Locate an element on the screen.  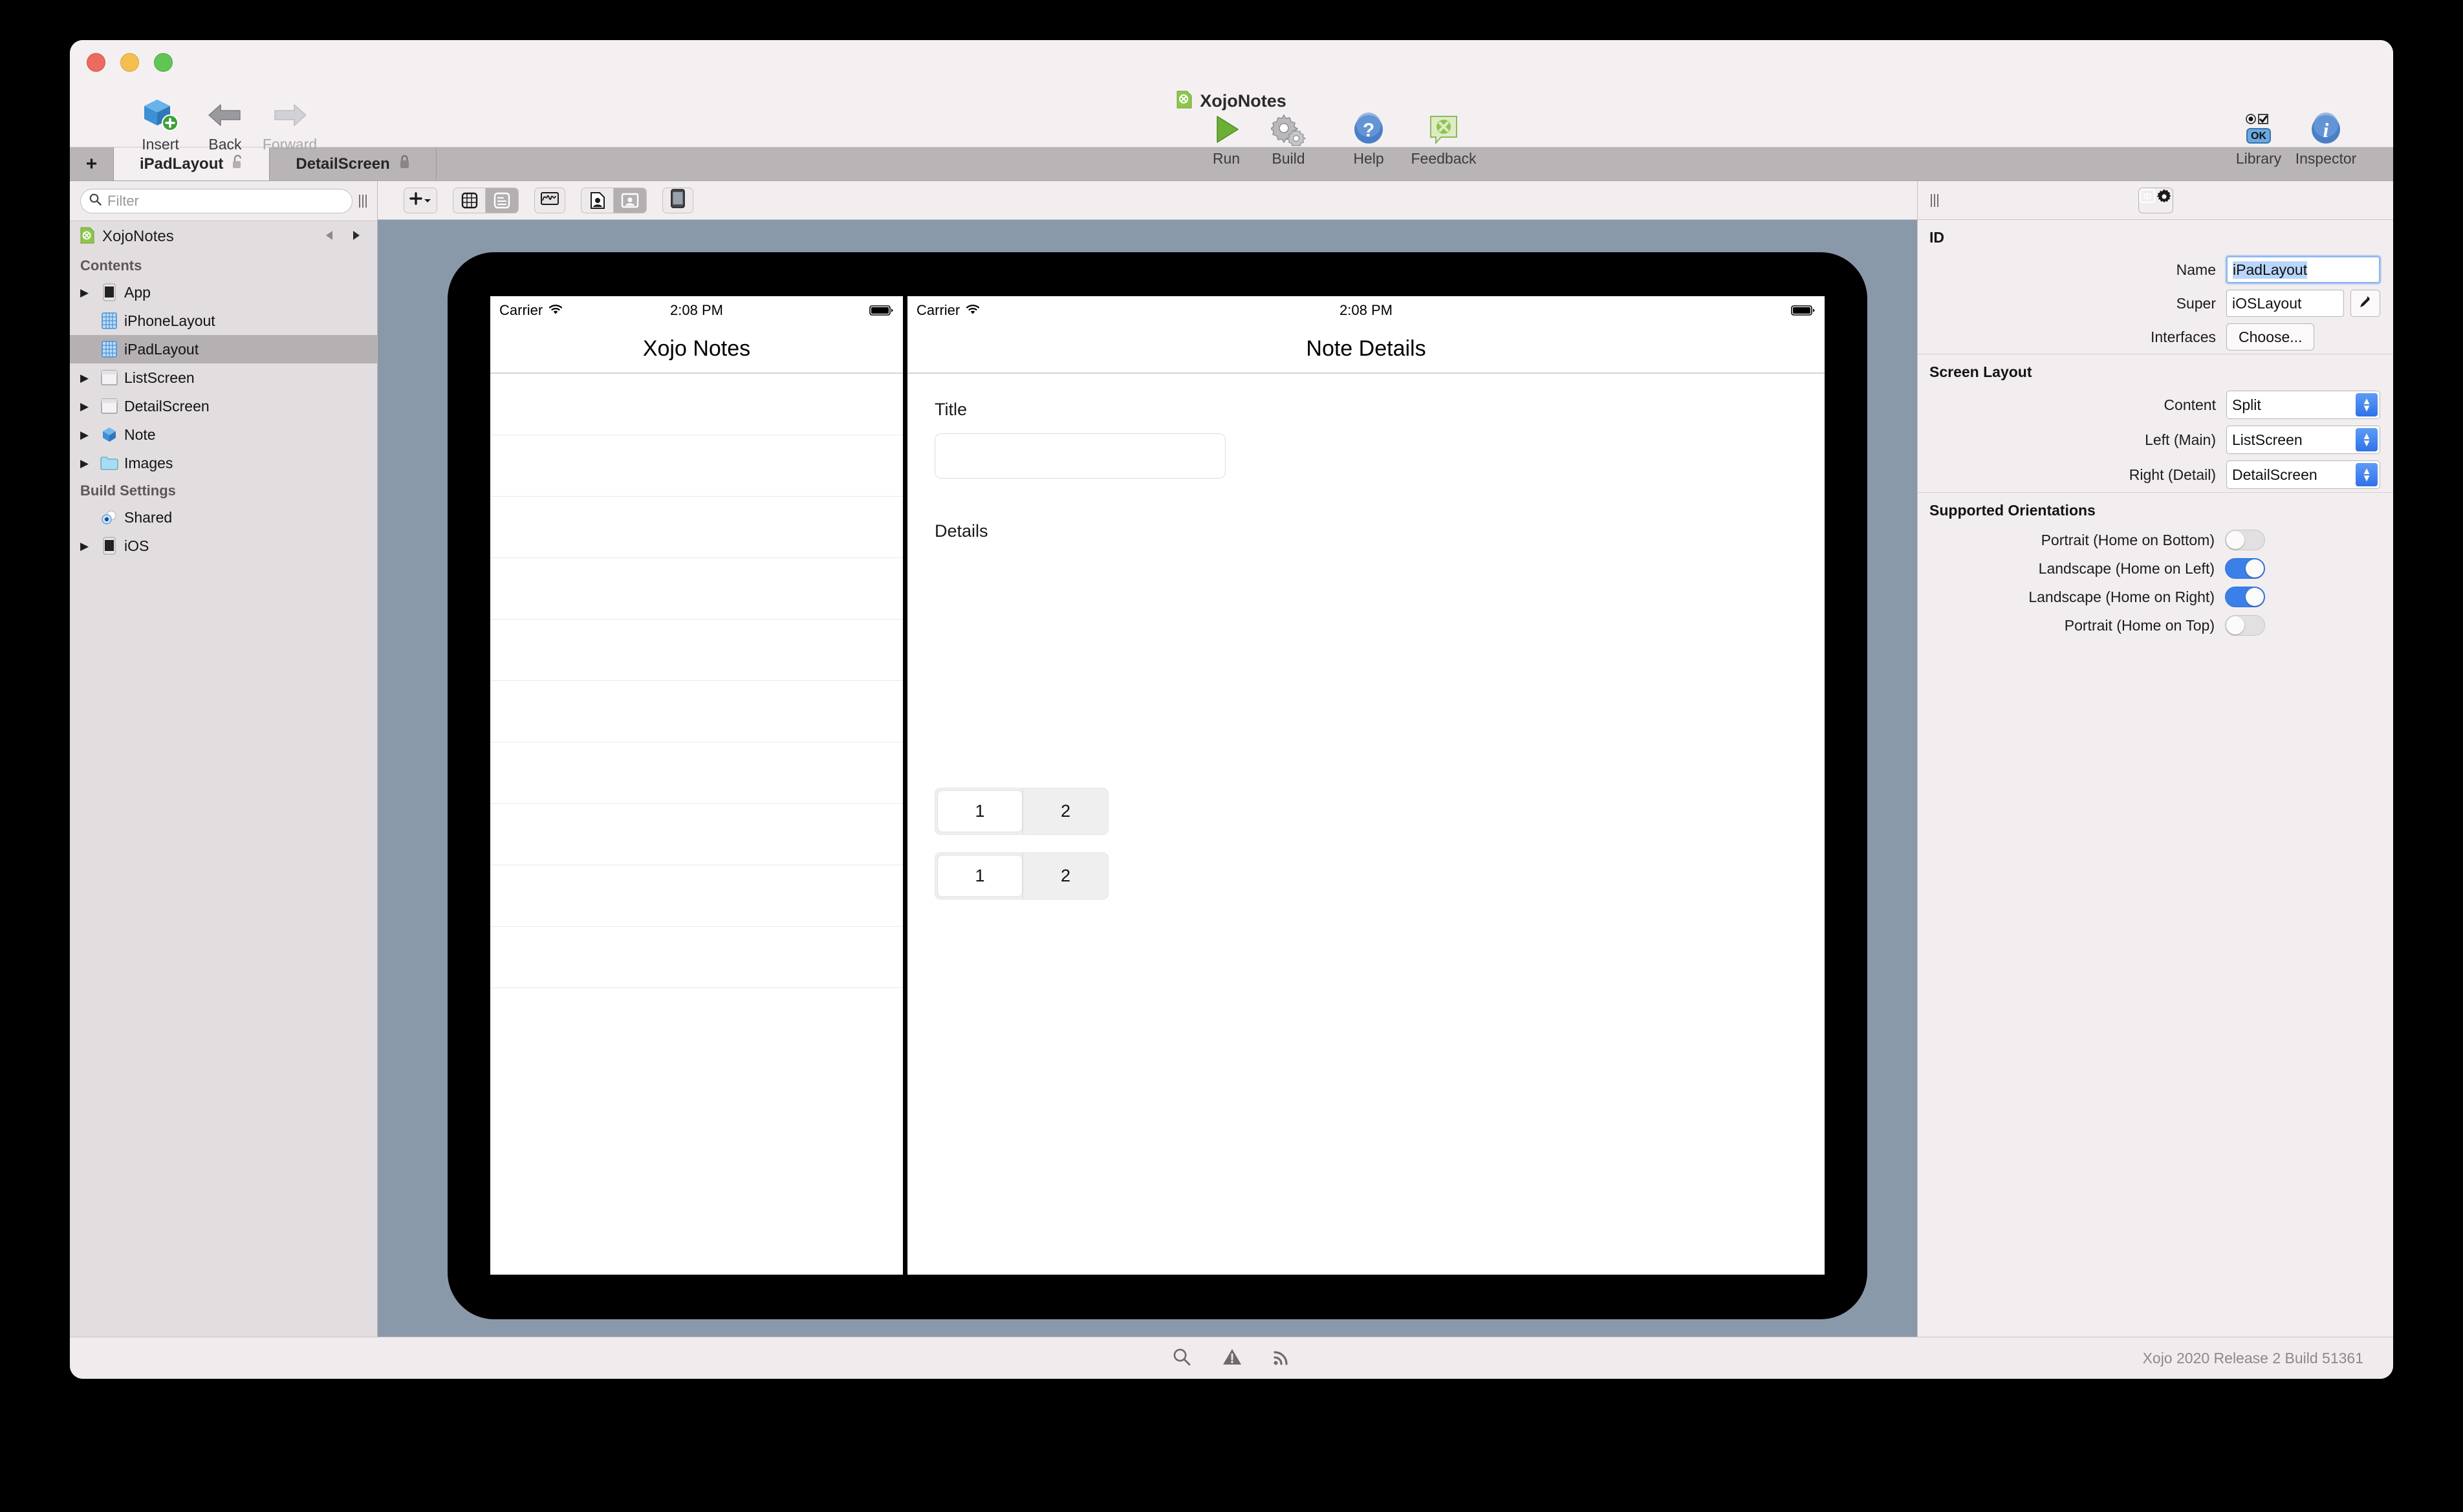
portrait-bottom-toggle is located at coordinates (2245, 540).